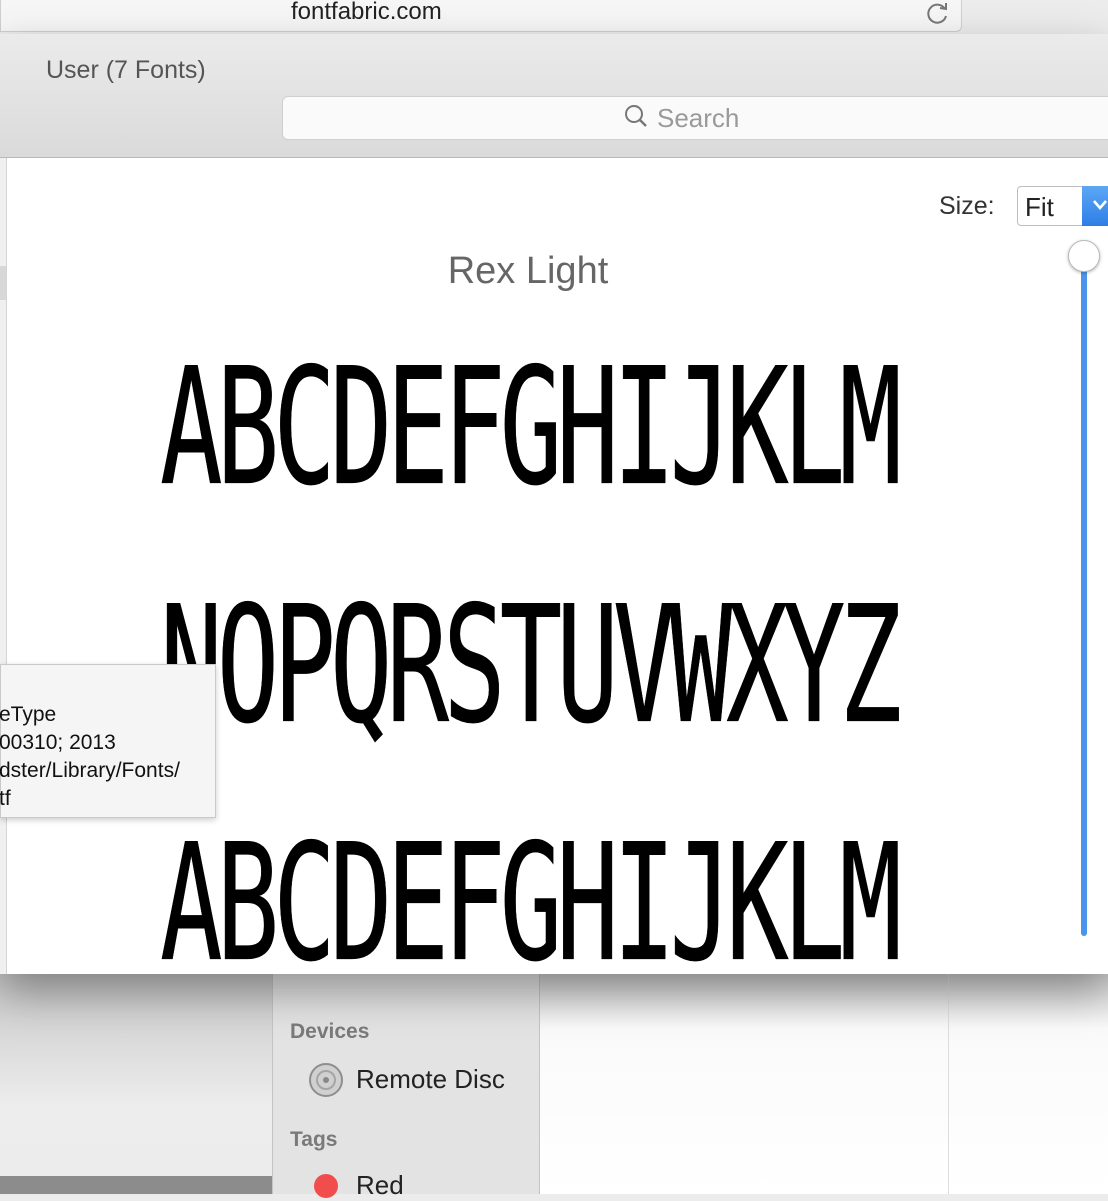 This screenshot has width=1108, height=1201. I want to click on size-slider-track, so click(1084, 597).